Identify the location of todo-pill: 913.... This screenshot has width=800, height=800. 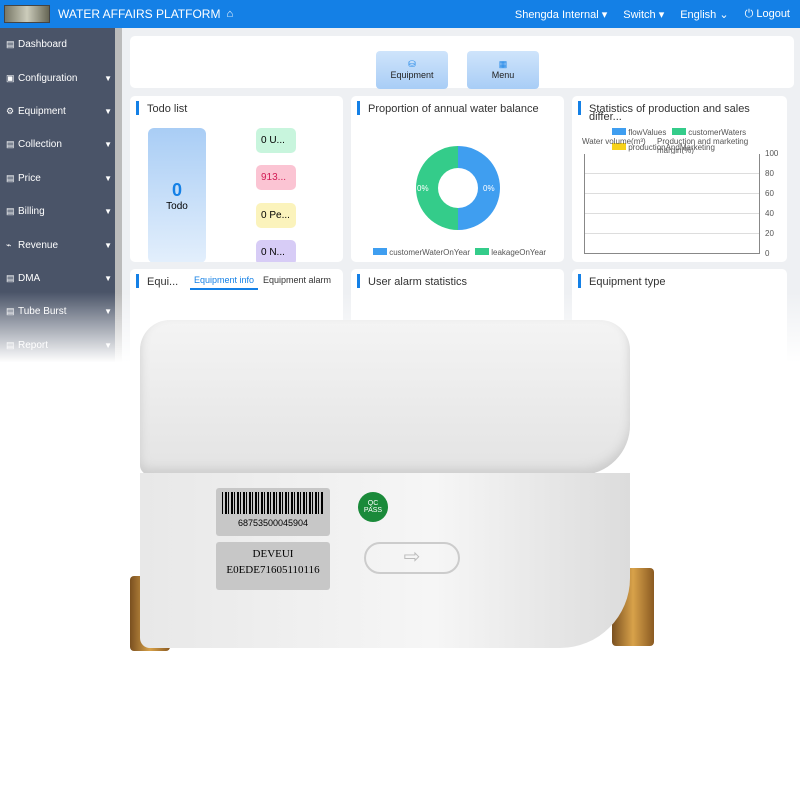
(276, 177).